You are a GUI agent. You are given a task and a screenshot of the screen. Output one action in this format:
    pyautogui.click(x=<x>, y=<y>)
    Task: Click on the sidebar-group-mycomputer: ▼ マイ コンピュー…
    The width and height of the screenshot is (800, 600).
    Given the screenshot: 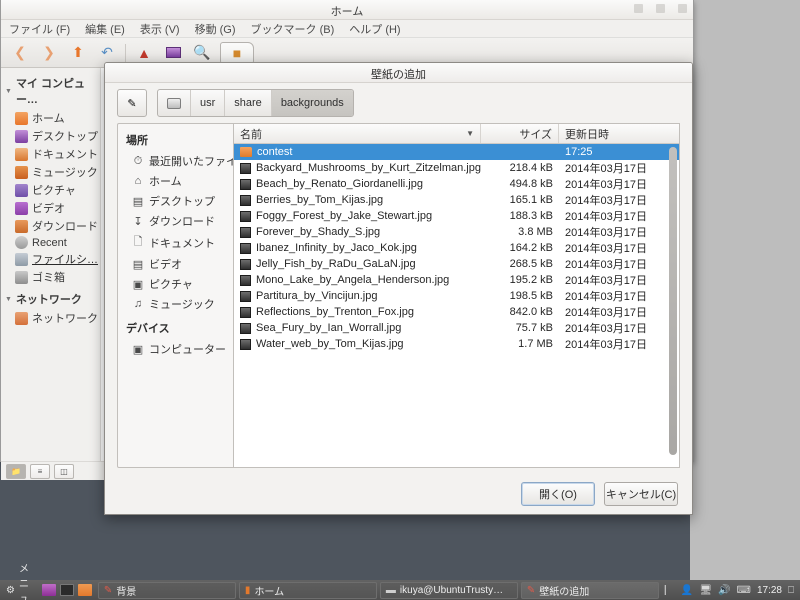 What is the action you would take?
    pyautogui.click(x=50, y=91)
    